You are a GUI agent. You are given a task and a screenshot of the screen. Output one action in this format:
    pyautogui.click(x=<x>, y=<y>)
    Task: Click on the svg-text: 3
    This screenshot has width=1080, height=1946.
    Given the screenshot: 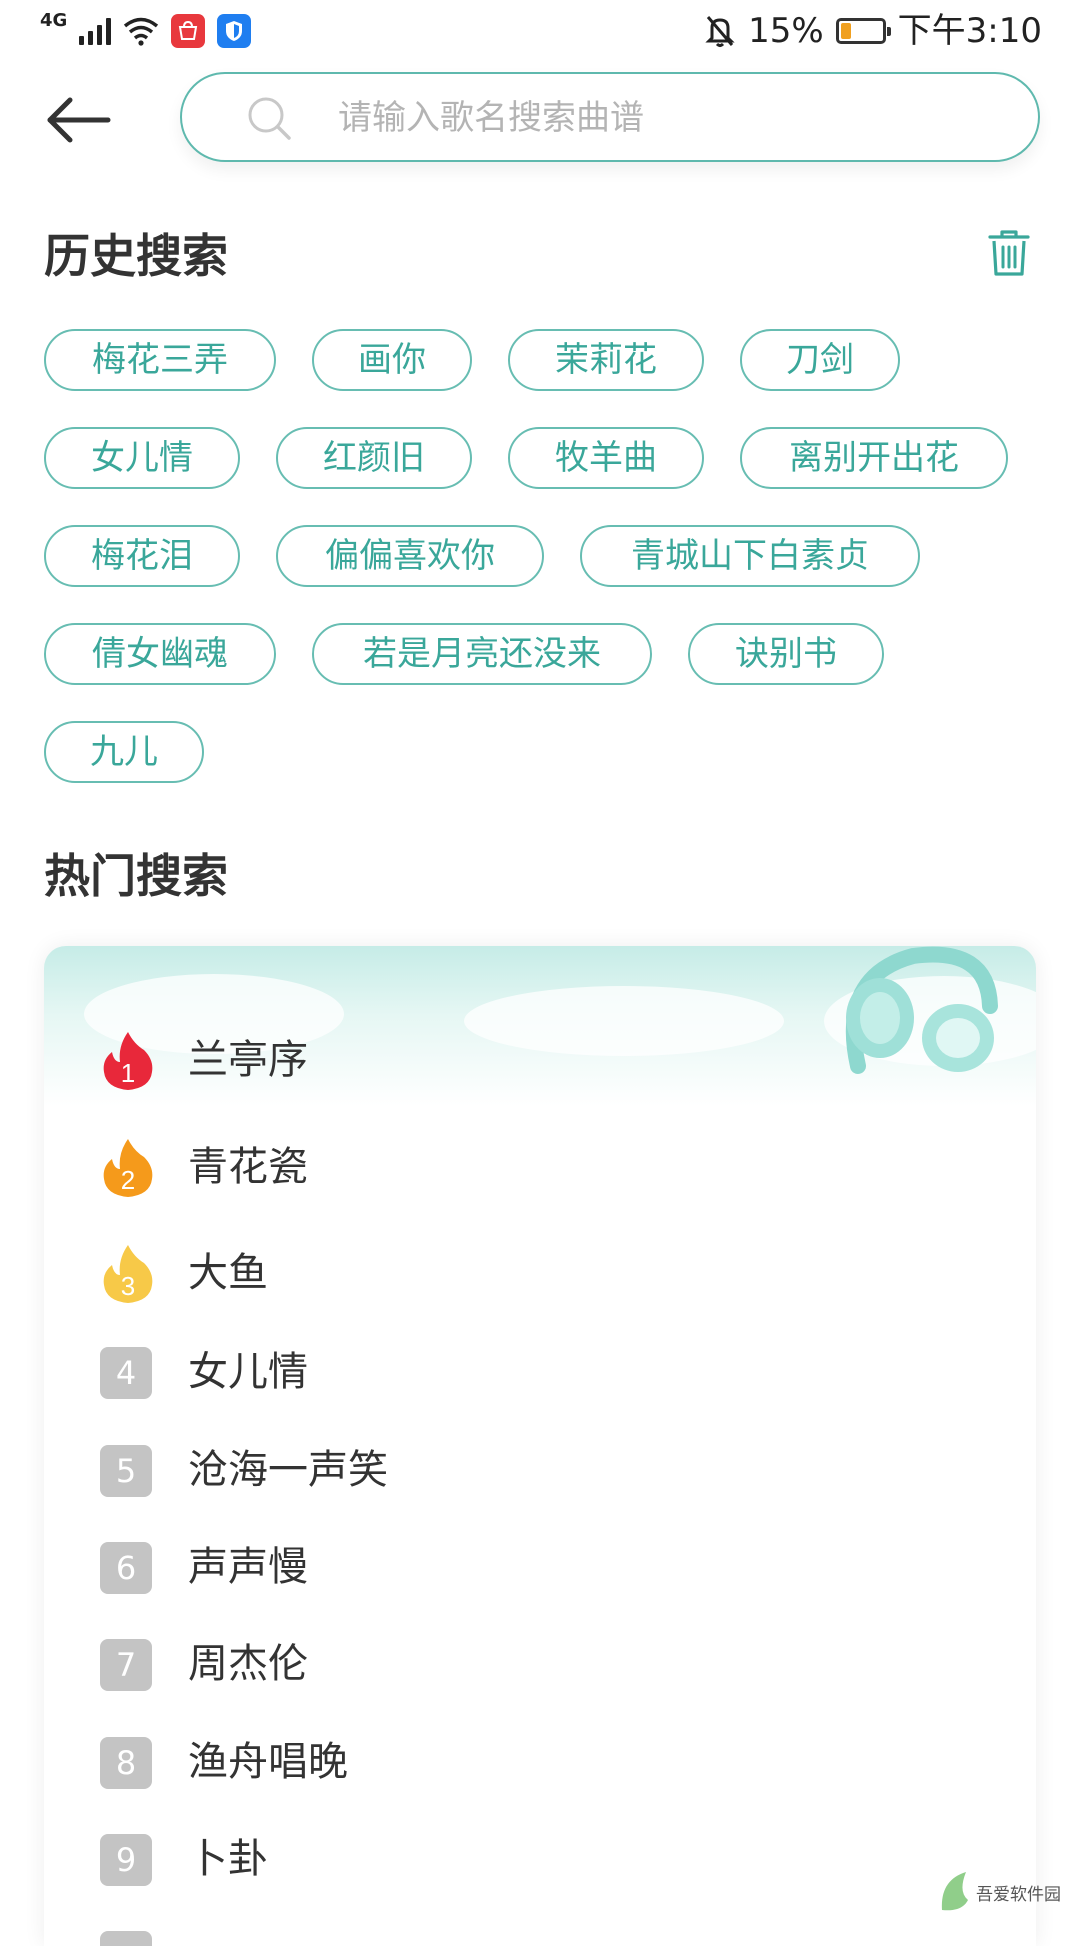 What is the action you would take?
    pyautogui.click(x=128, y=1286)
    